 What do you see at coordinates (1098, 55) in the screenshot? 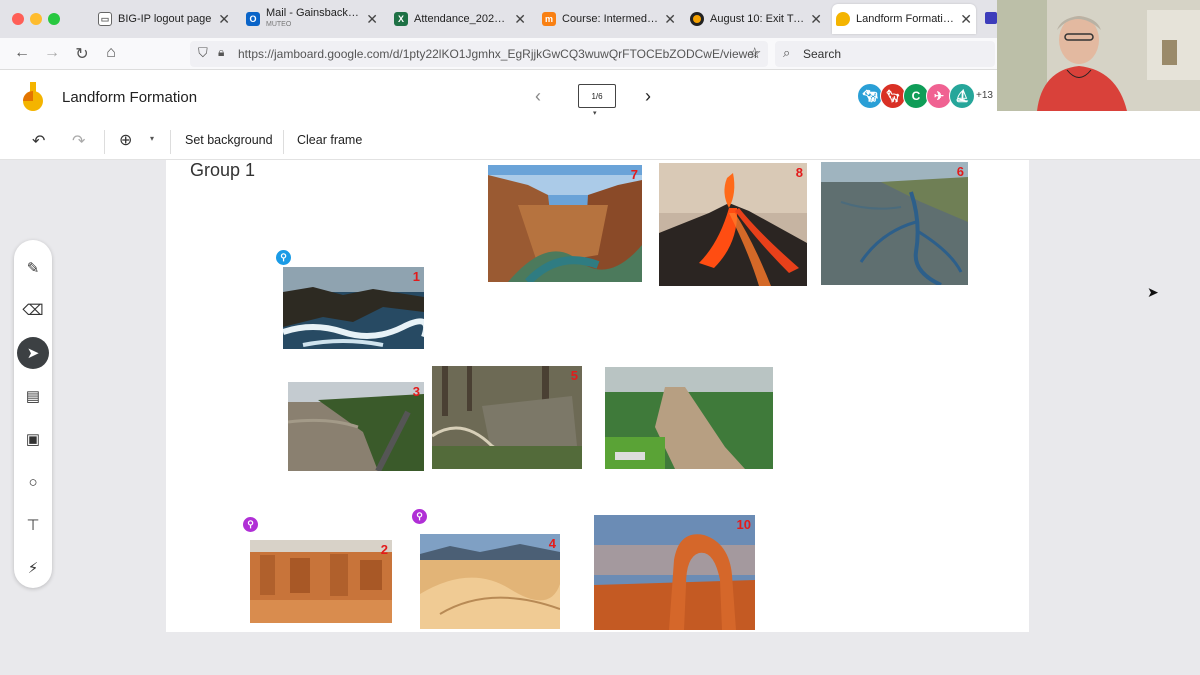
I see `webcam-video-feed` at bounding box center [1098, 55].